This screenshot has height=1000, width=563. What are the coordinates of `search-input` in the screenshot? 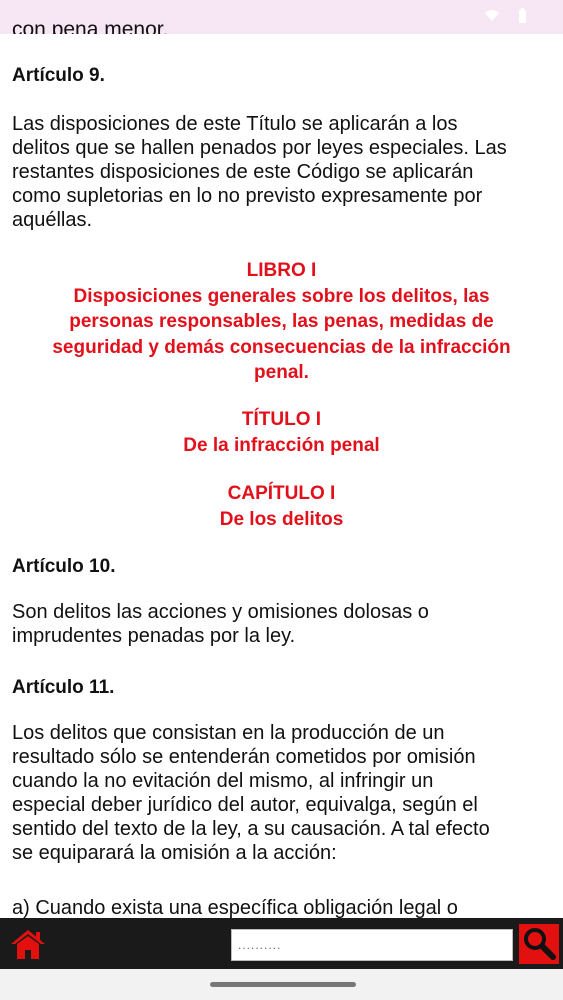 It's located at (372, 945).